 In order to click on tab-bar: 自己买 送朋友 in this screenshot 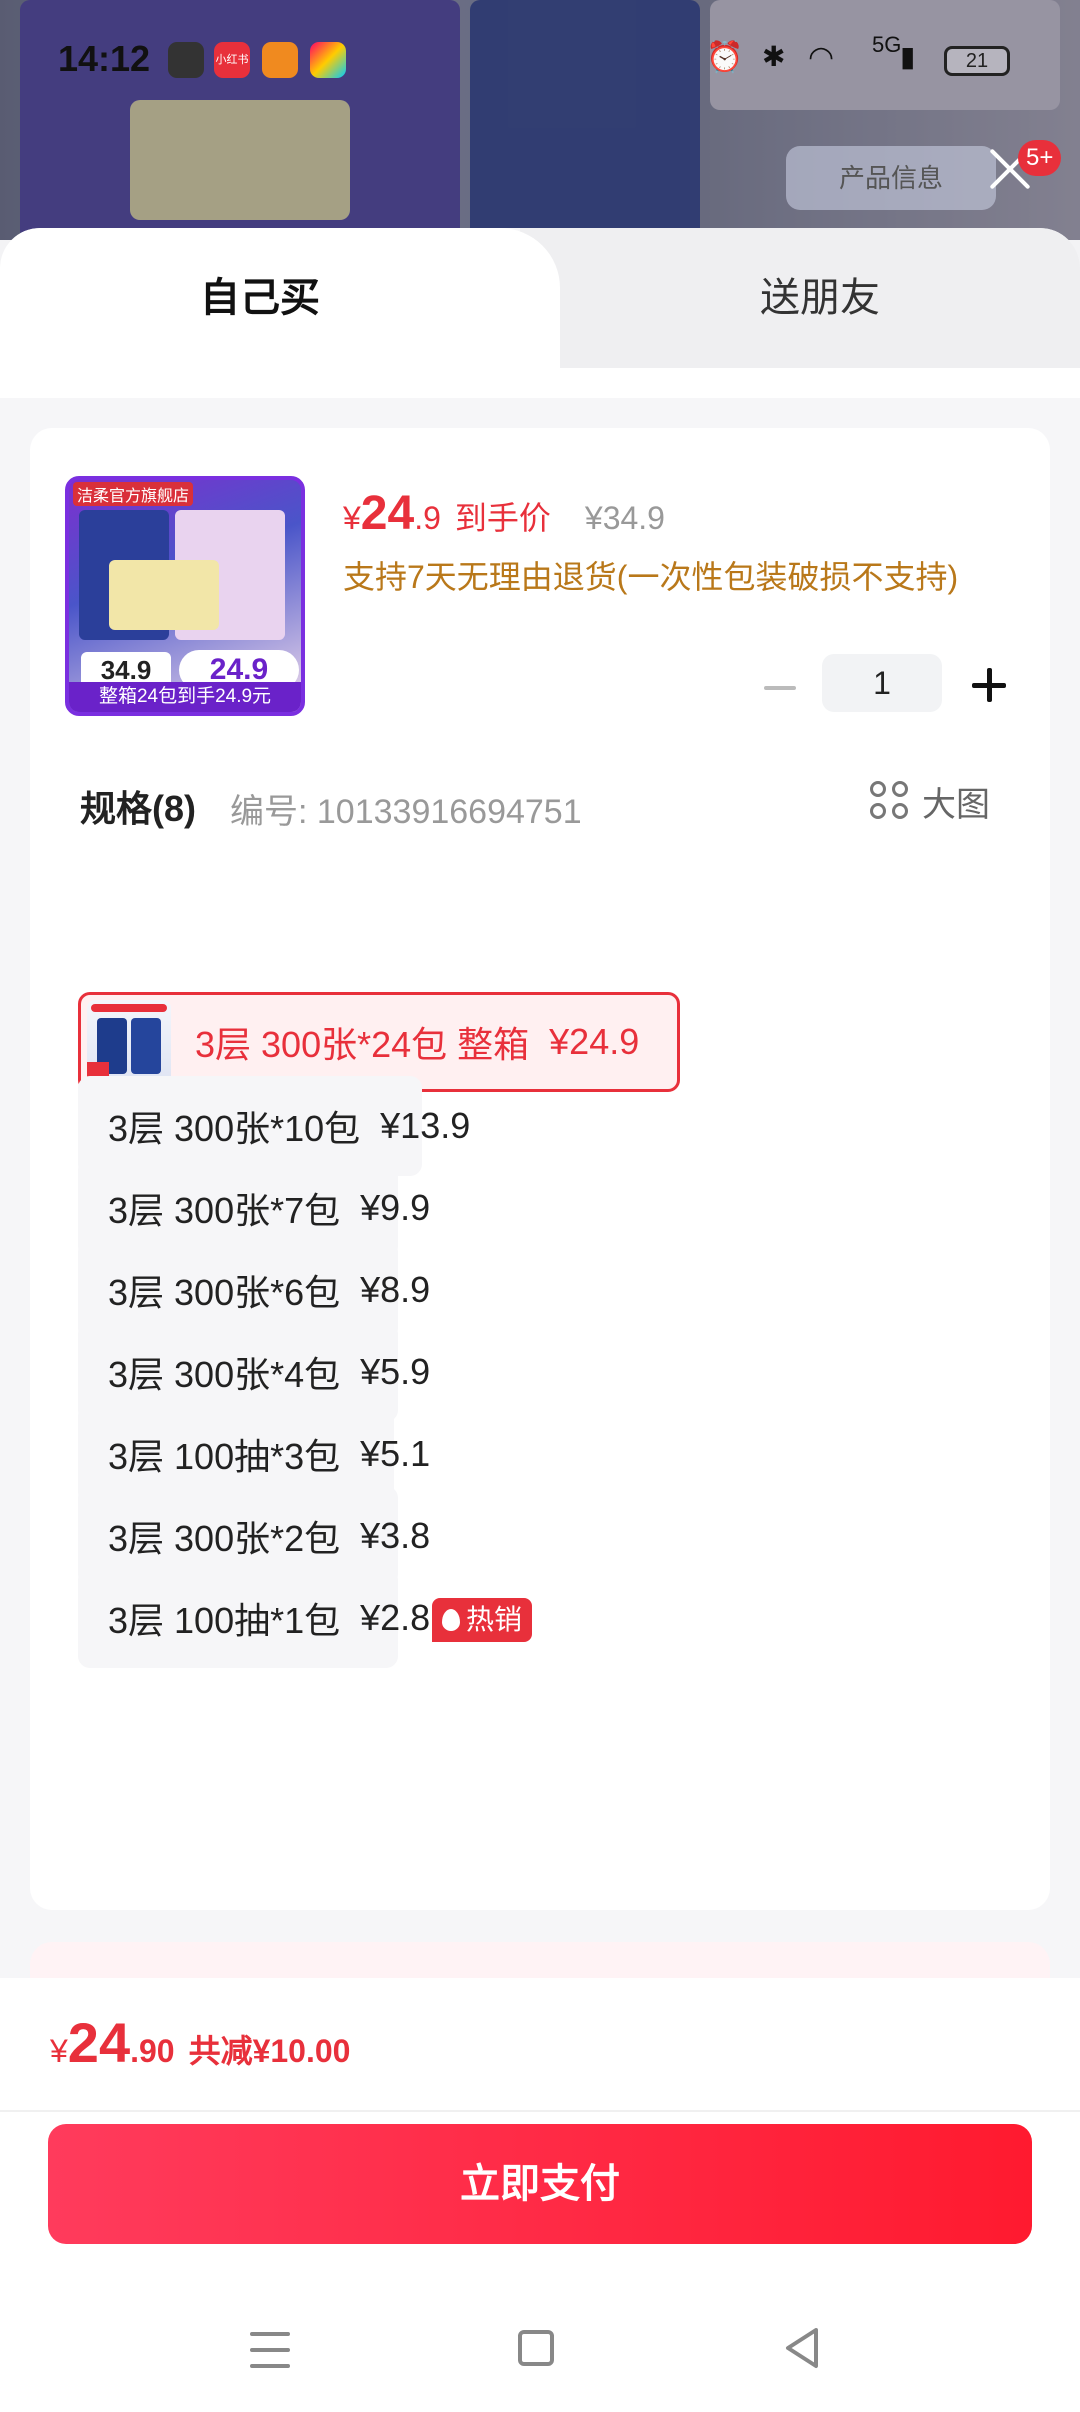, I will do `click(540, 298)`.